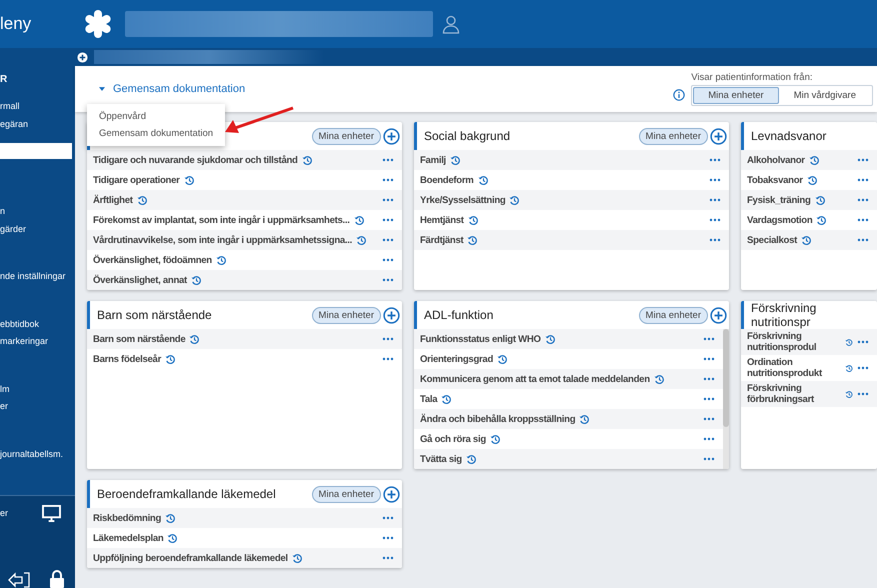  I want to click on row-label: Överkänslighet, annat, so click(140, 280).